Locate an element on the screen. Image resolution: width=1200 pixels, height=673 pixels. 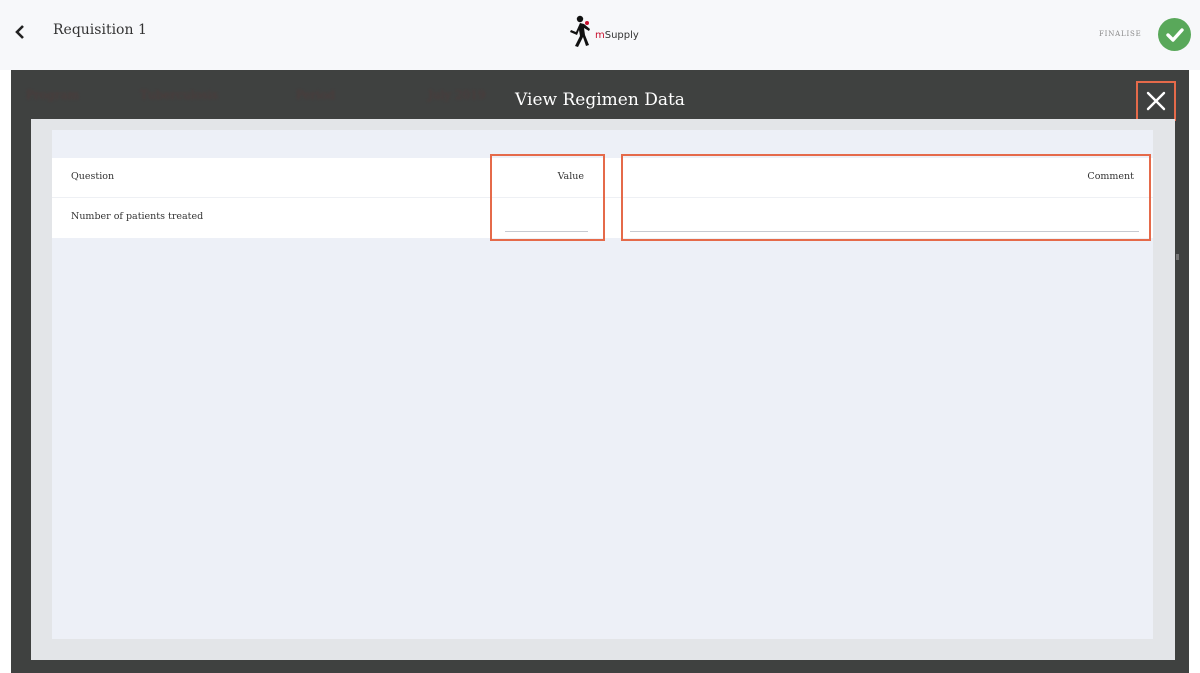
app-header: Requisition 1 mSupply FINALISE is located at coordinates (600, 35).